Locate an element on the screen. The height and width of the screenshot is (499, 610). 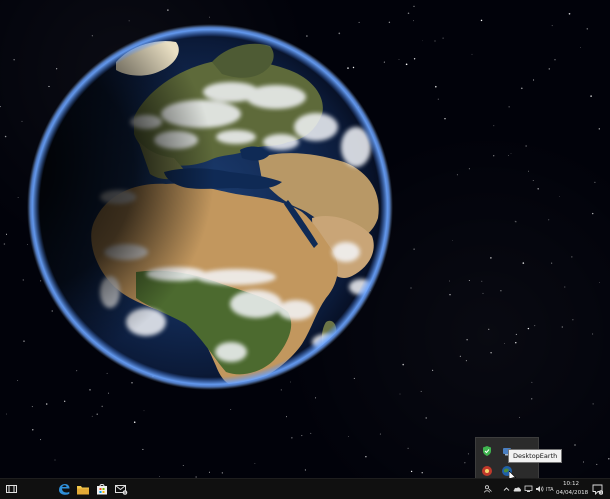
shield-tray-icon is located at coordinates (487, 449).